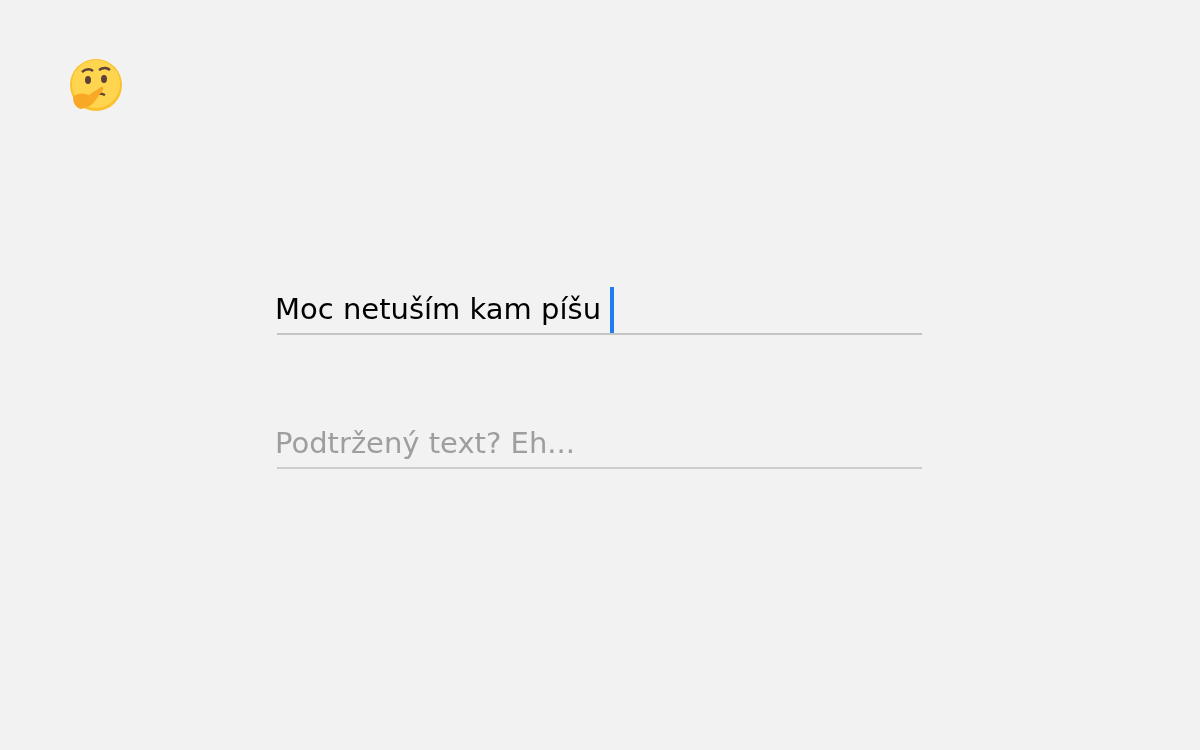 This screenshot has width=1200, height=750. Describe the element at coordinates (612, 310) in the screenshot. I see `text-cursor` at that location.